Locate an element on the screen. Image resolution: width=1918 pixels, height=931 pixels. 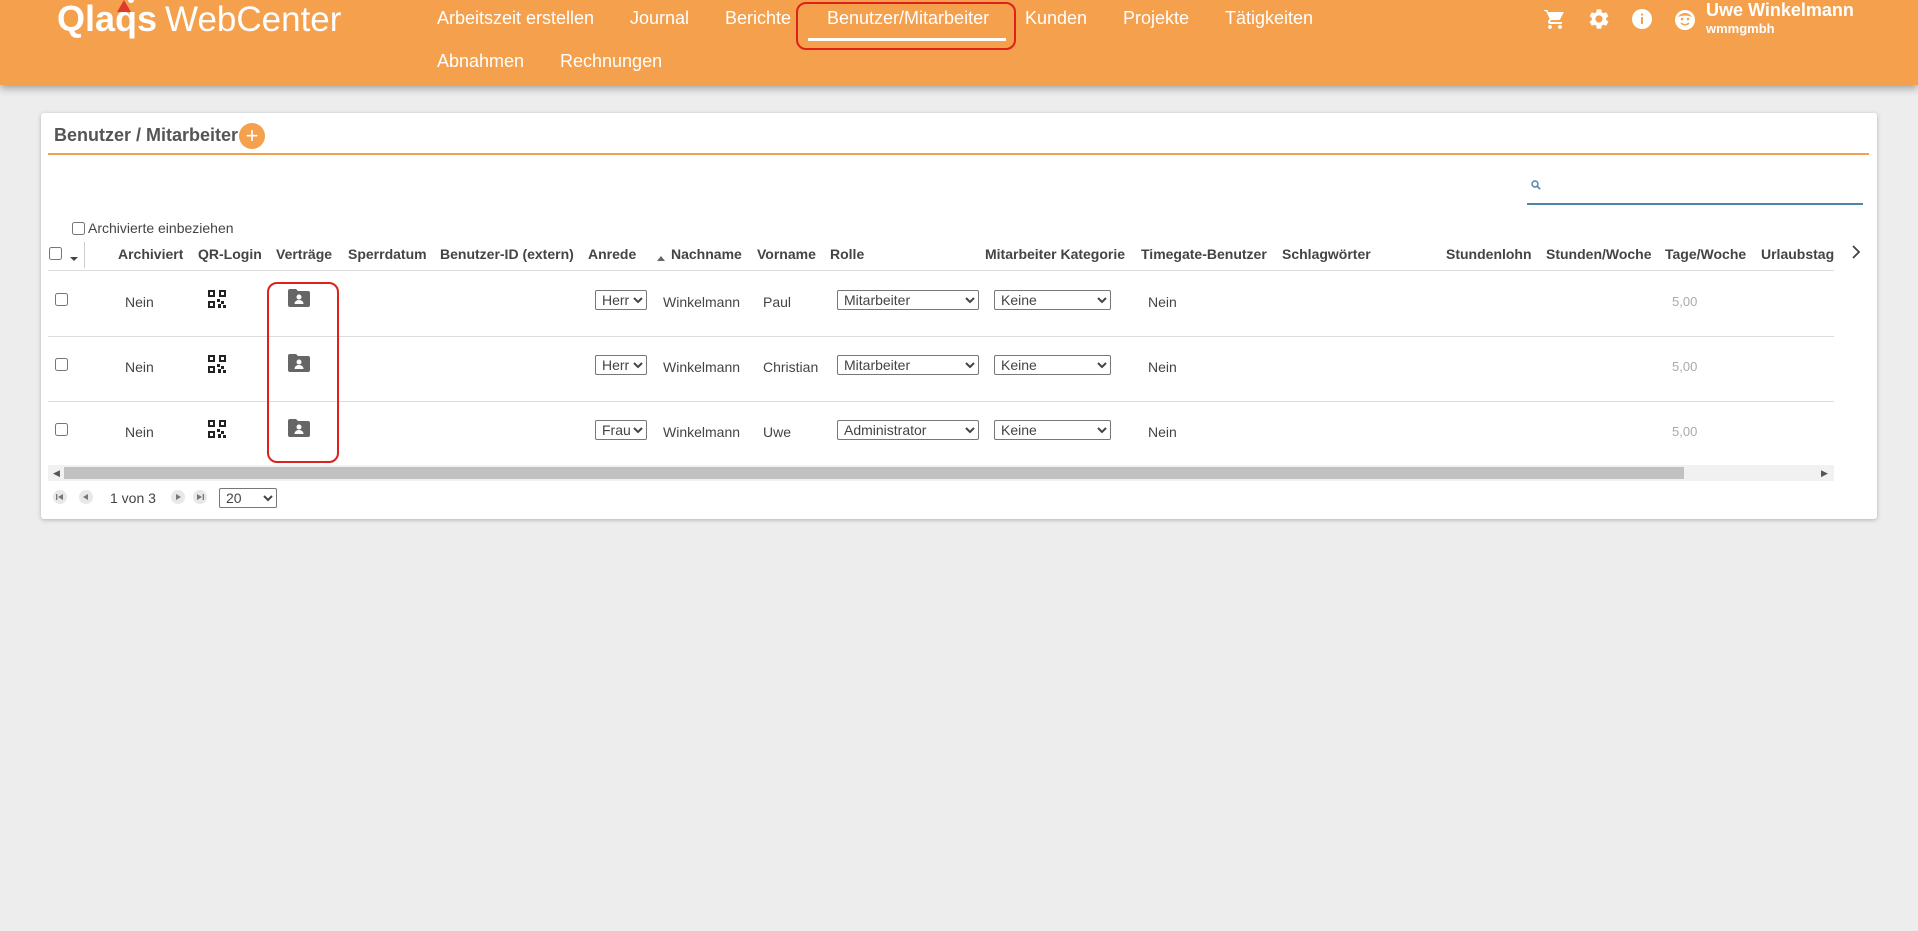
col-vorname: Vorname is located at coordinates (786, 254).